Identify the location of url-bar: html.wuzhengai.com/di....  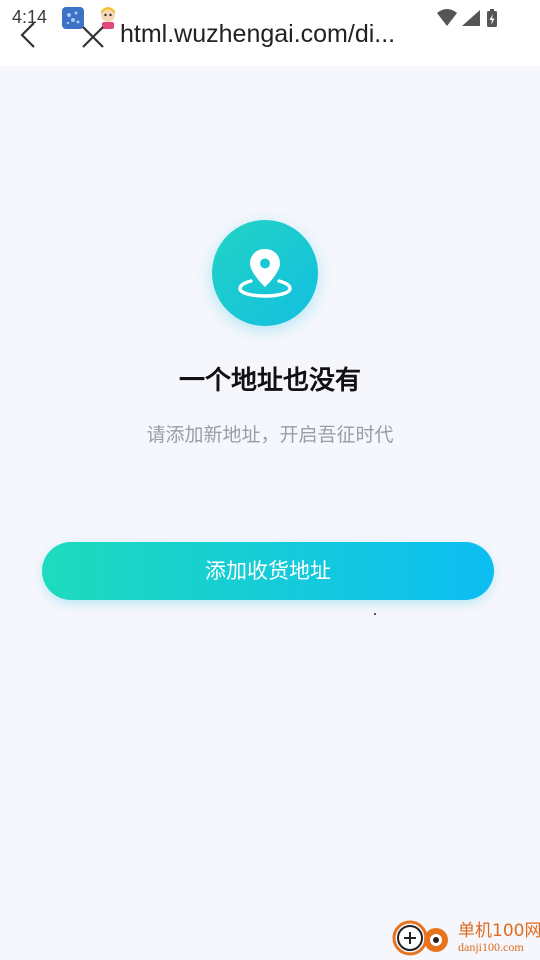
(270, 34).